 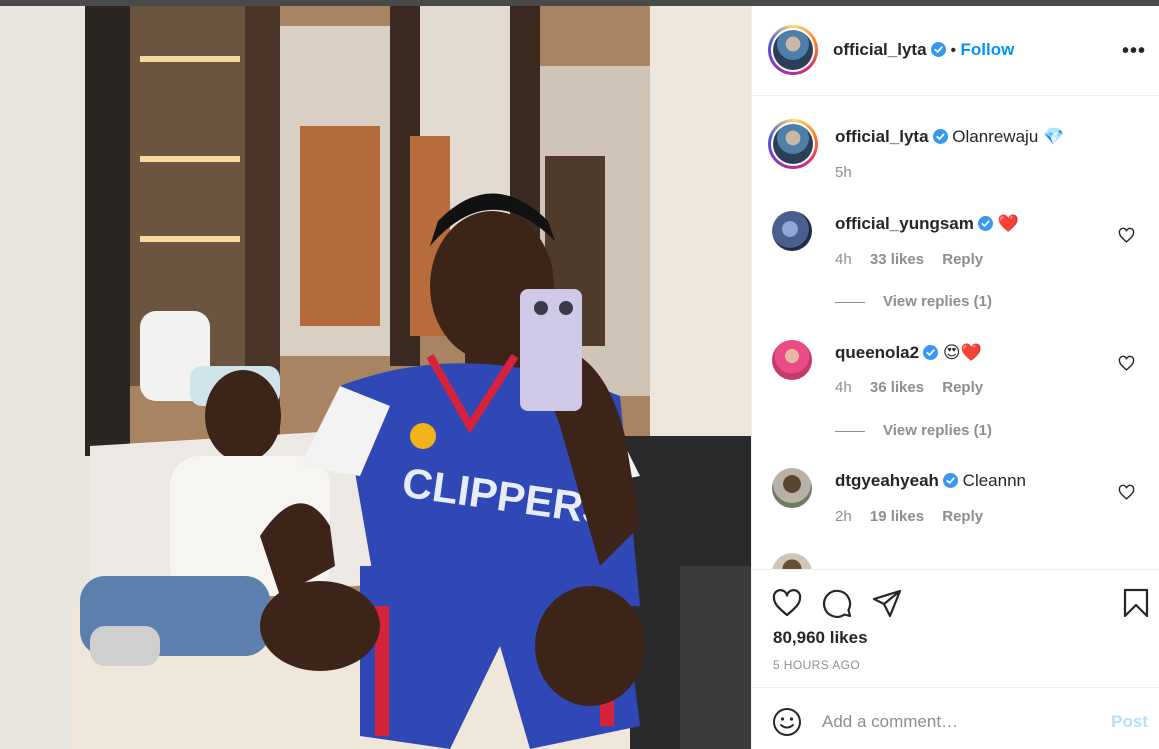 I want to click on comment: official_yungsam ❤️, so click(x=927, y=224).